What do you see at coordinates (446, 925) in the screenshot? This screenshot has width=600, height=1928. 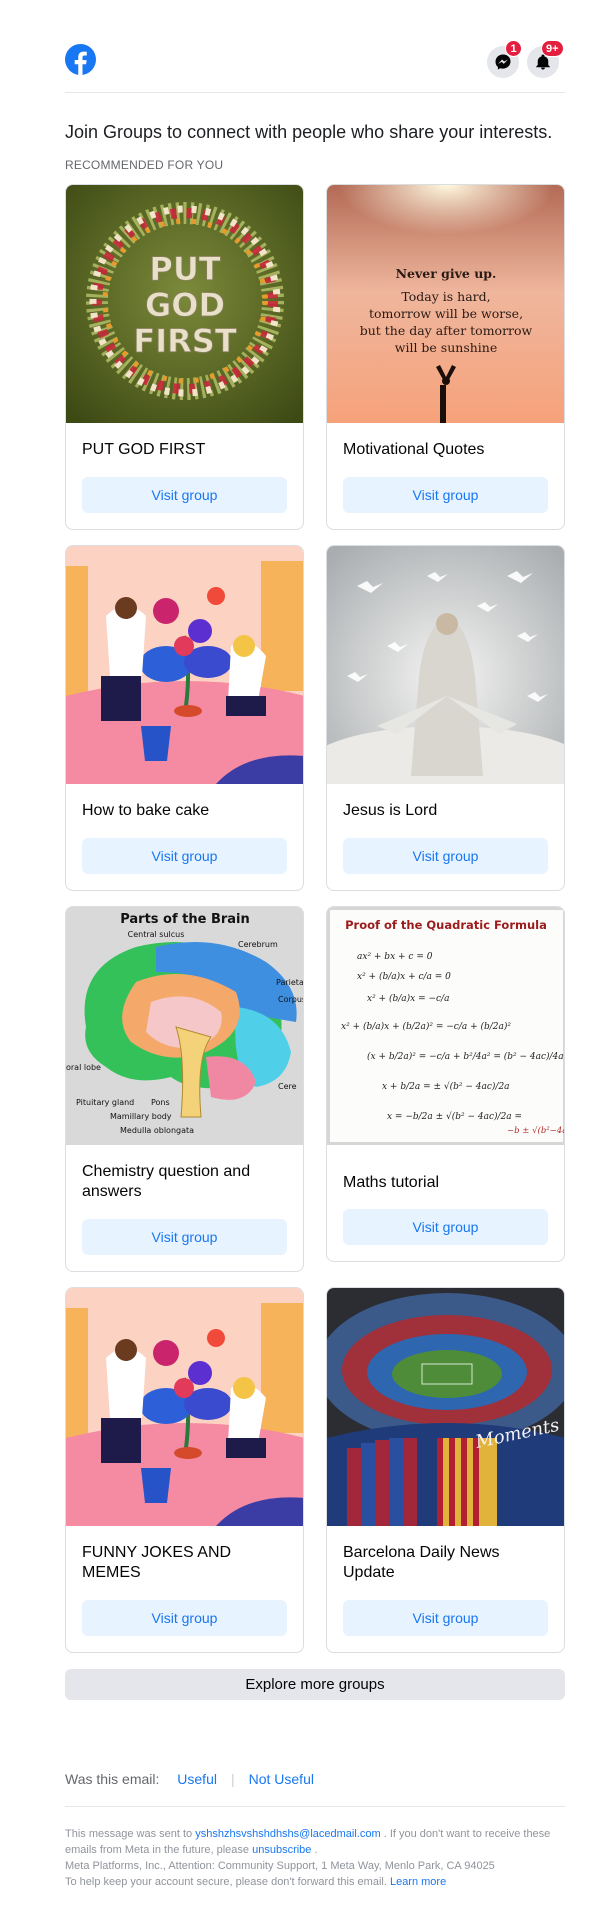 I see `image-text: Proof of the Quadratic Formula` at bounding box center [446, 925].